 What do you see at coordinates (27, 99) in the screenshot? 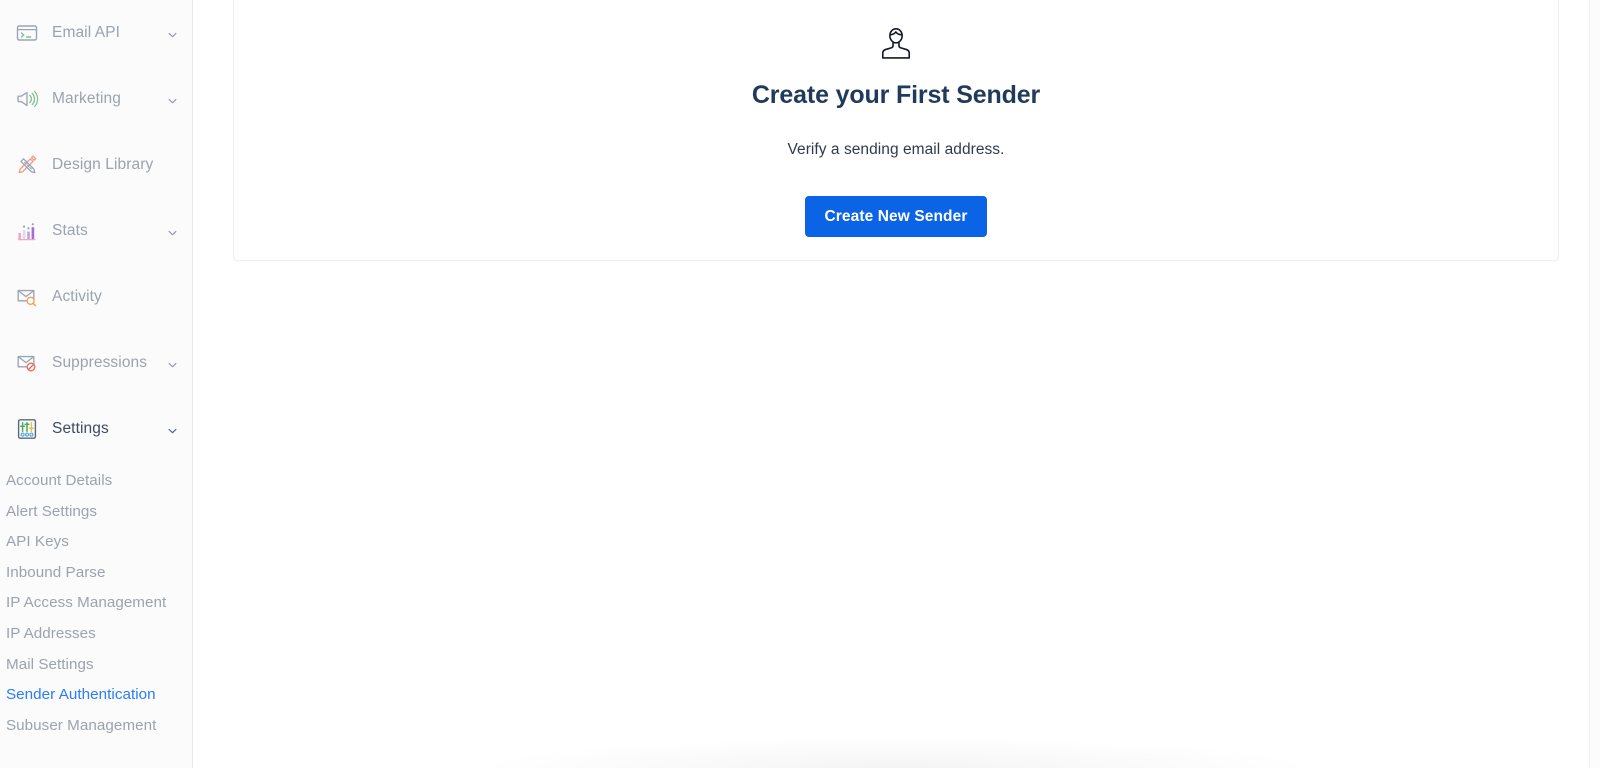
I see `megaphone-icon` at bounding box center [27, 99].